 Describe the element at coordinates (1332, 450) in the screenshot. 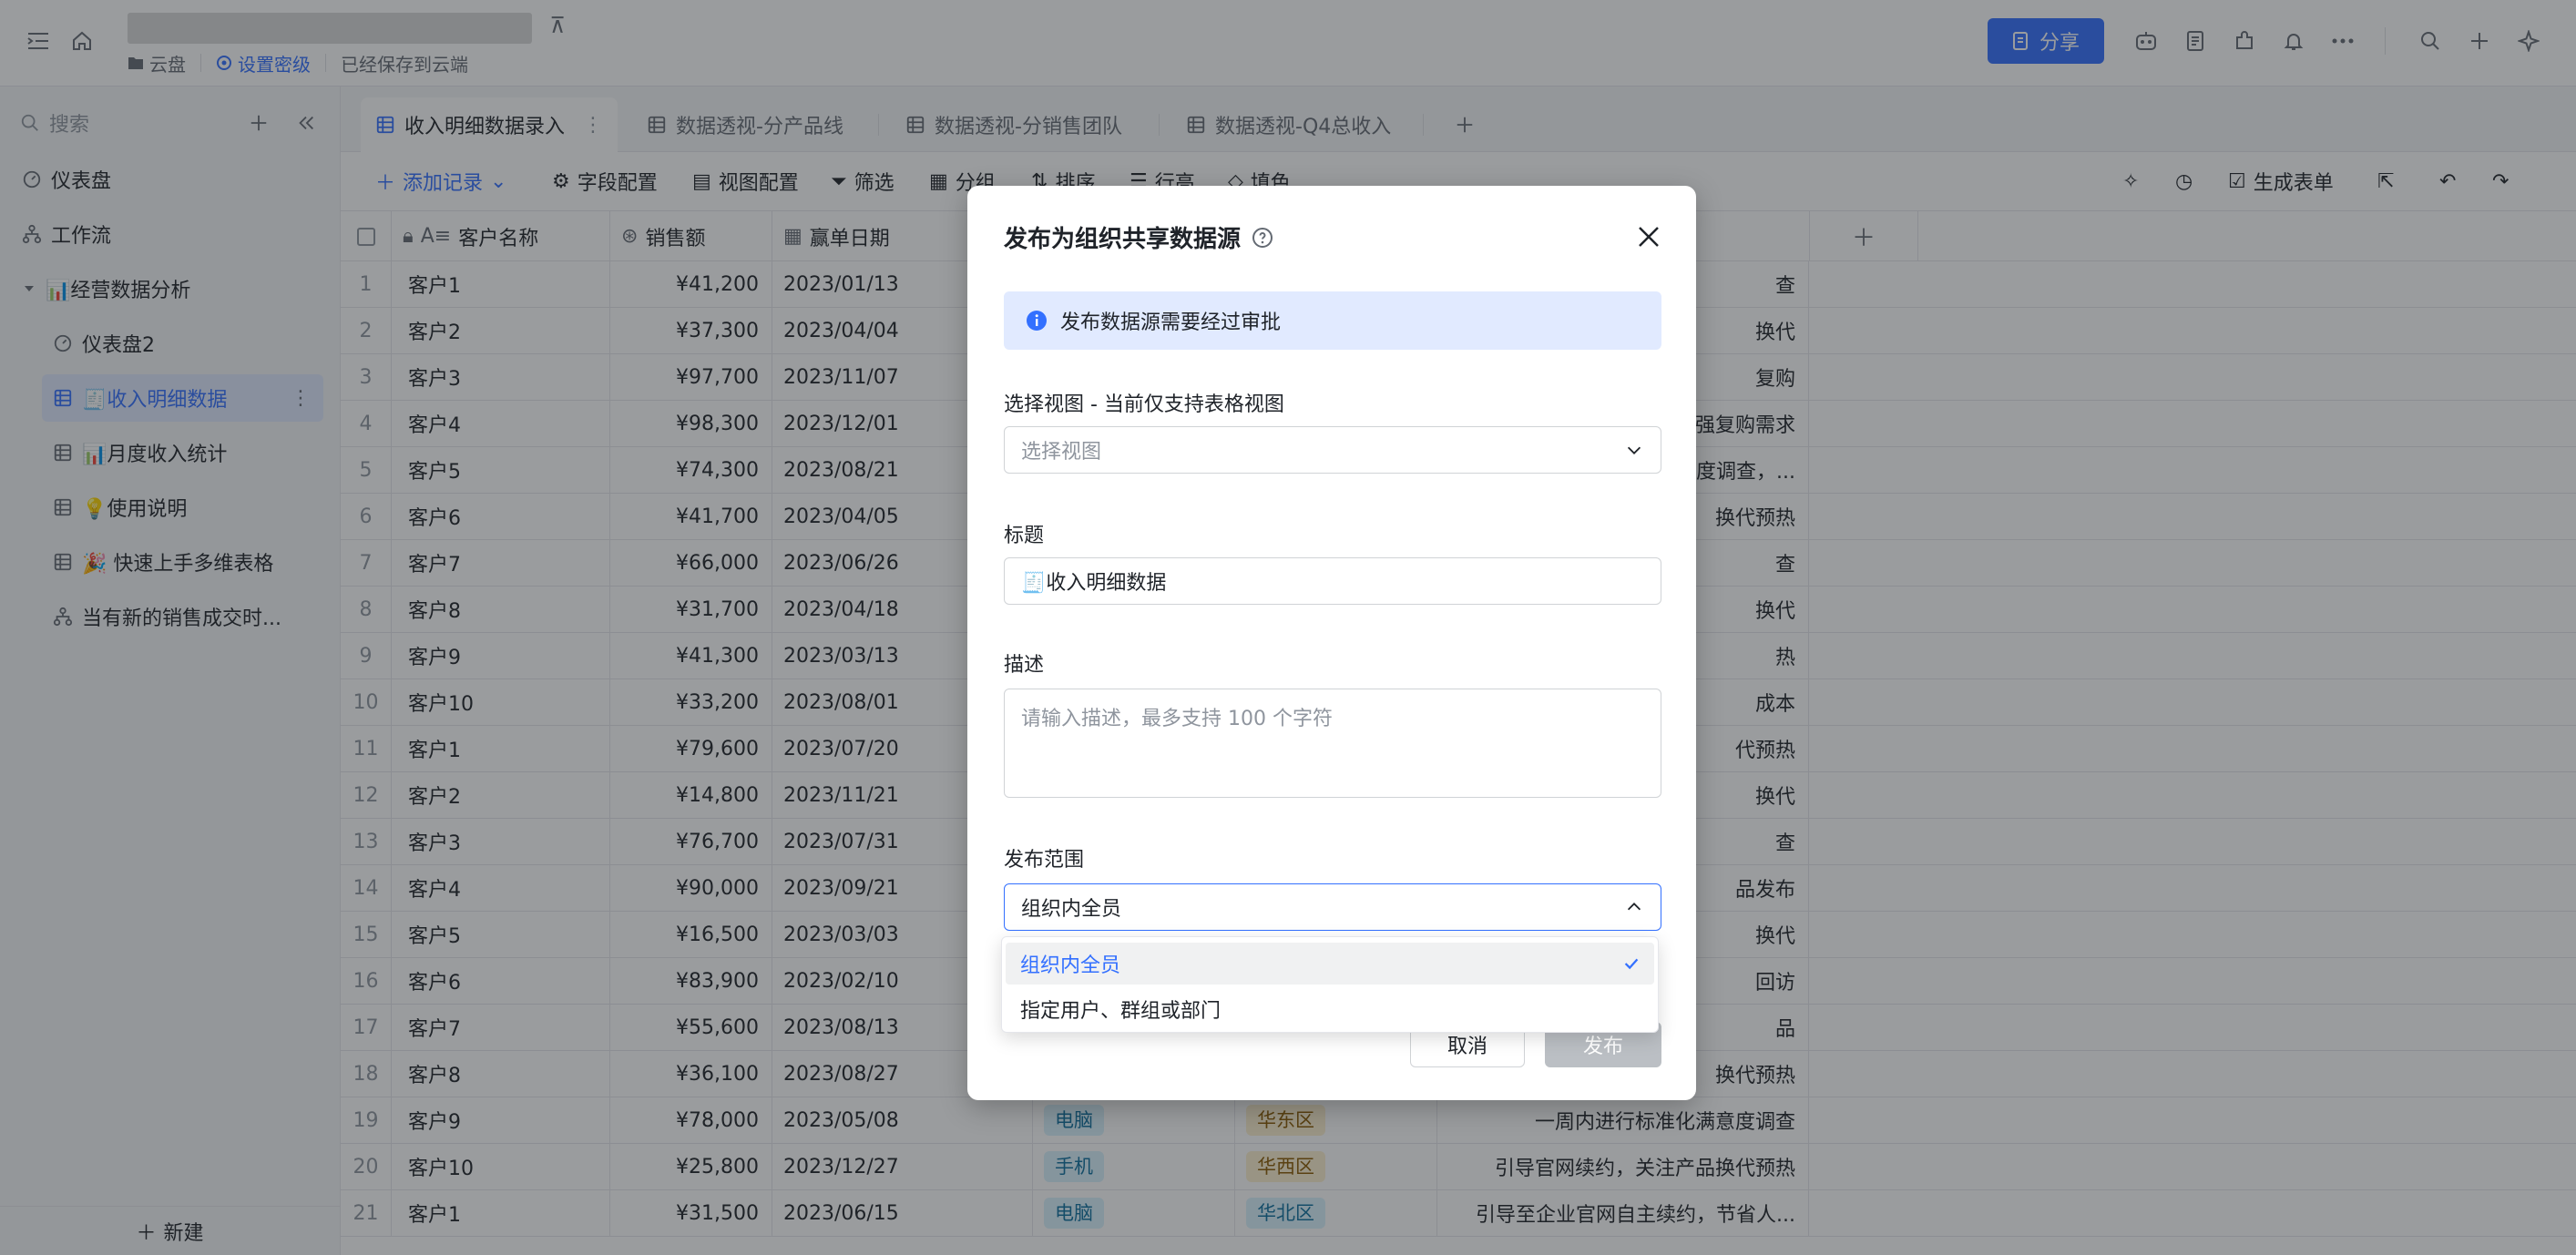

I see `view-select: 选择视图` at that location.